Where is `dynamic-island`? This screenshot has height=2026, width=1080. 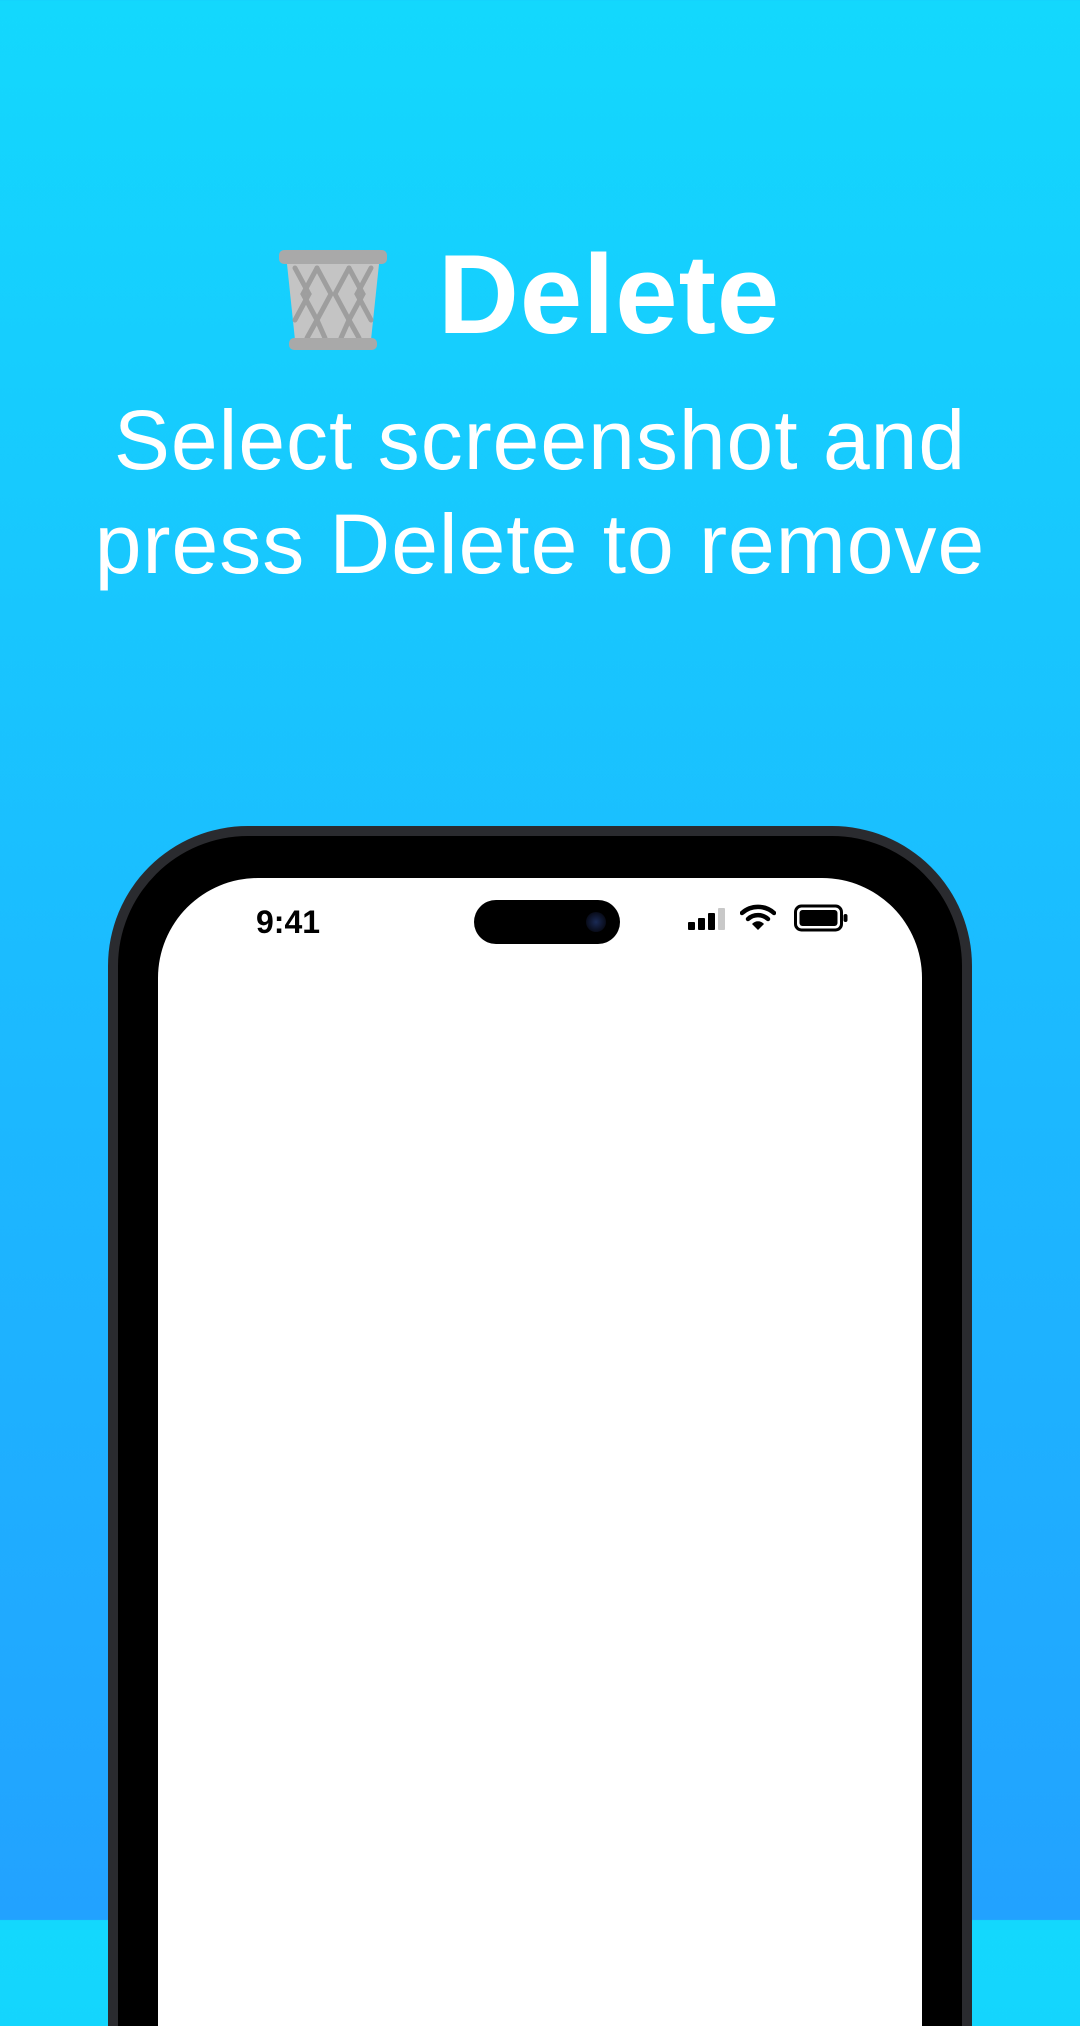
dynamic-island is located at coordinates (547, 922).